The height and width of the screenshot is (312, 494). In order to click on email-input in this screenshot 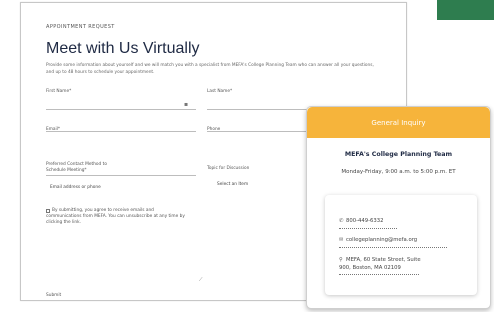, I will do `click(121, 131)`.